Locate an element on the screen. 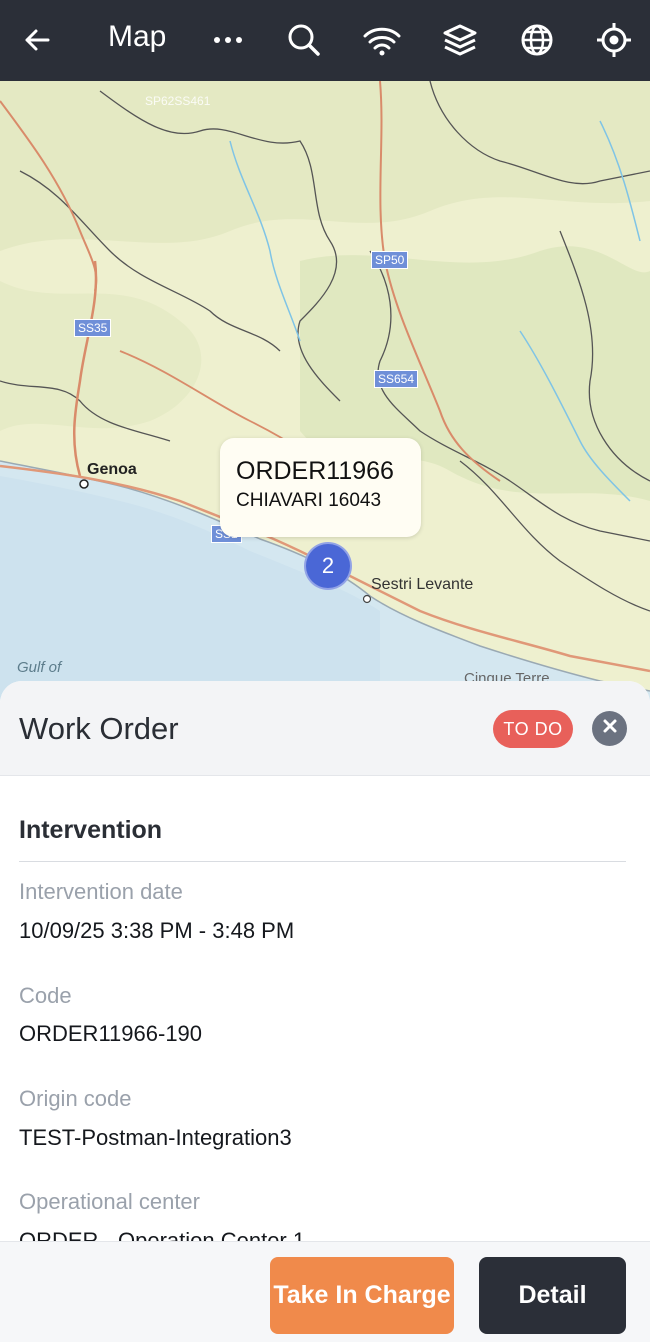  road-shield-ss35: SS35 is located at coordinates (93, 328).